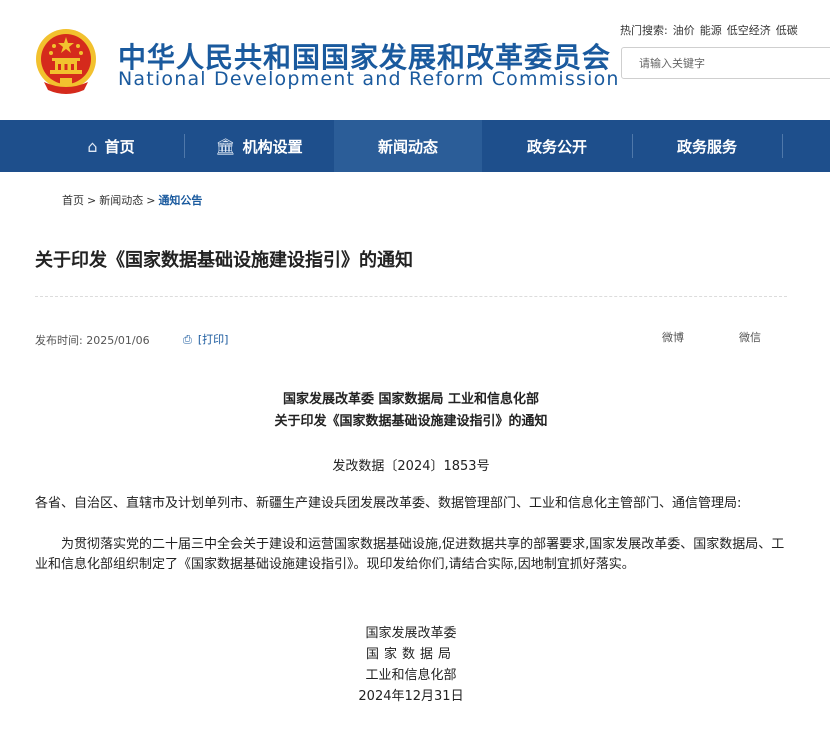 Image resolution: width=830 pixels, height=731 pixels. Describe the element at coordinates (119, 146) in the screenshot. I see `nav-item-label: 首页` at that location.